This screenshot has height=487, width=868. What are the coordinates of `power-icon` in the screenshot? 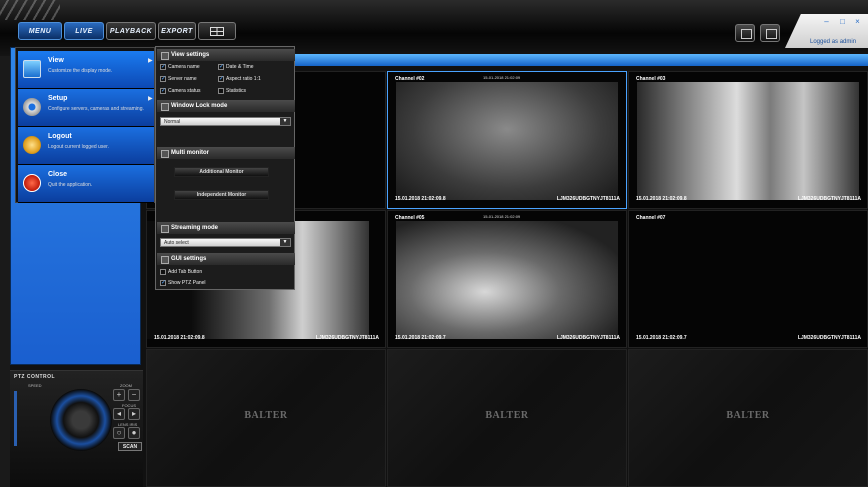 It's located at (32, 183).